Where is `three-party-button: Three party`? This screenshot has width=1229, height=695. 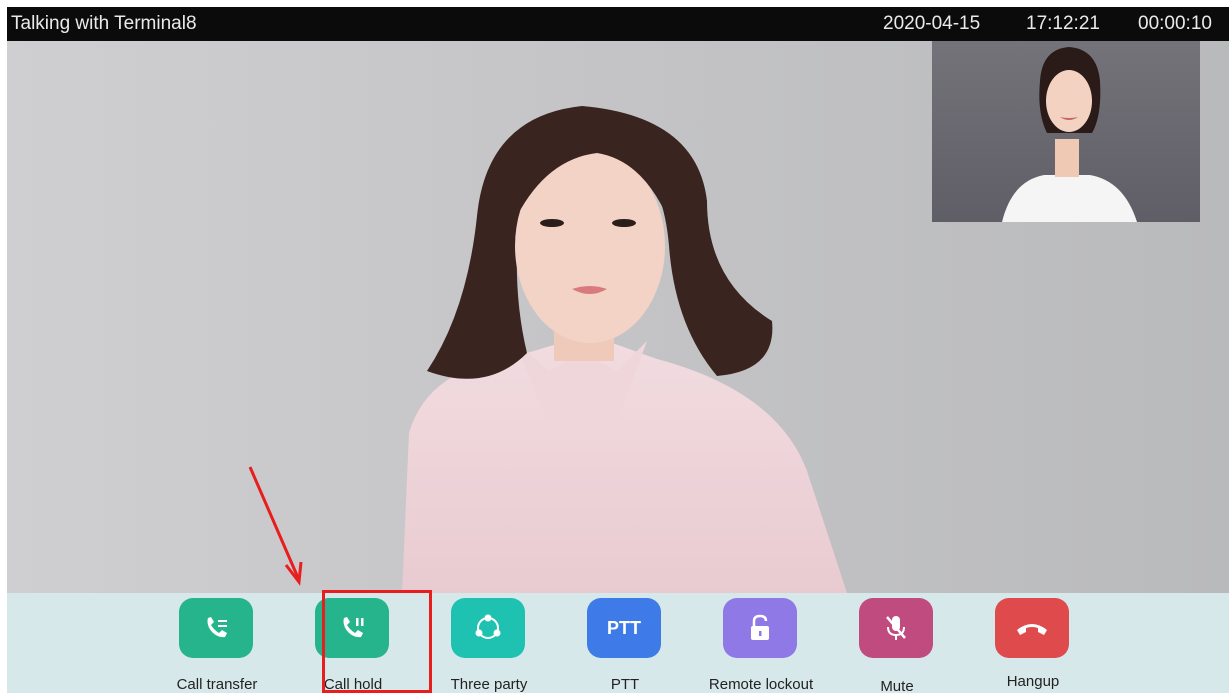 three-party-button: Three party is located at coordinates (489, 645).